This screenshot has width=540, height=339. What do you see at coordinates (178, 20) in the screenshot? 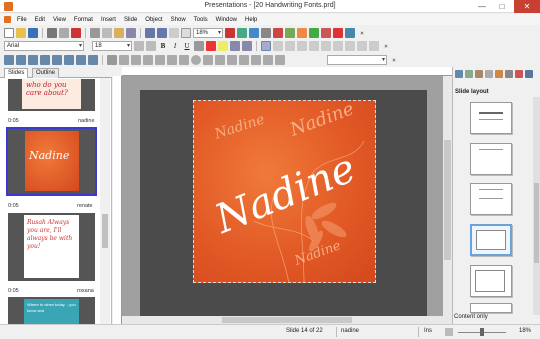
I see `menu-show: Show` at bounding box center [178, 20].